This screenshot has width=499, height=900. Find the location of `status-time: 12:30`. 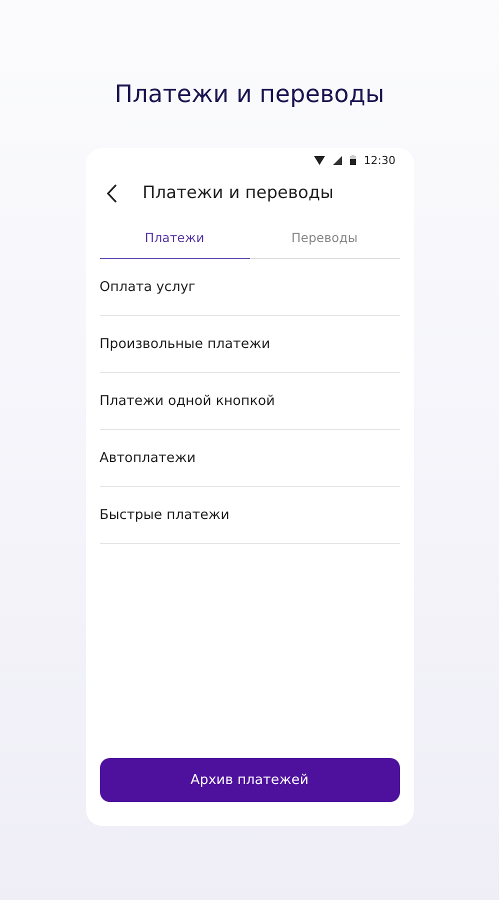

status-time: 12:30 is located at coordinates (380, 160).